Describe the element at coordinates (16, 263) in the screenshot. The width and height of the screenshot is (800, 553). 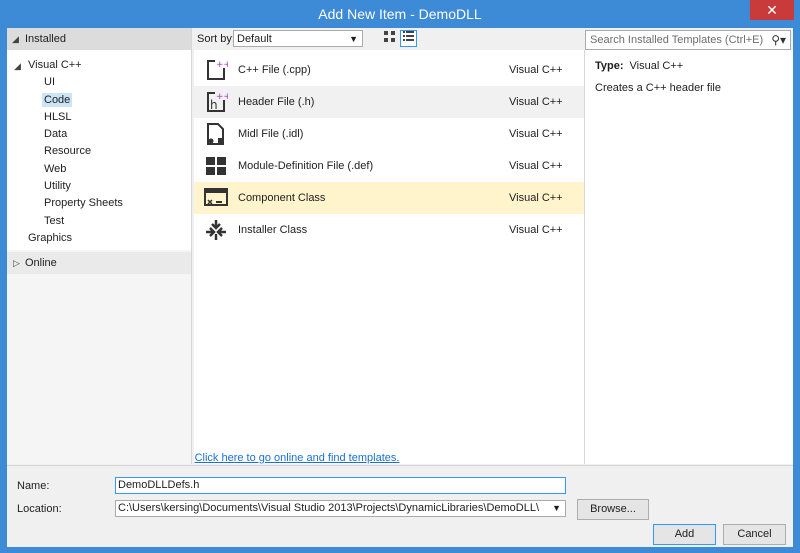
I see `expand-arrow-icon: ▷` at that location.